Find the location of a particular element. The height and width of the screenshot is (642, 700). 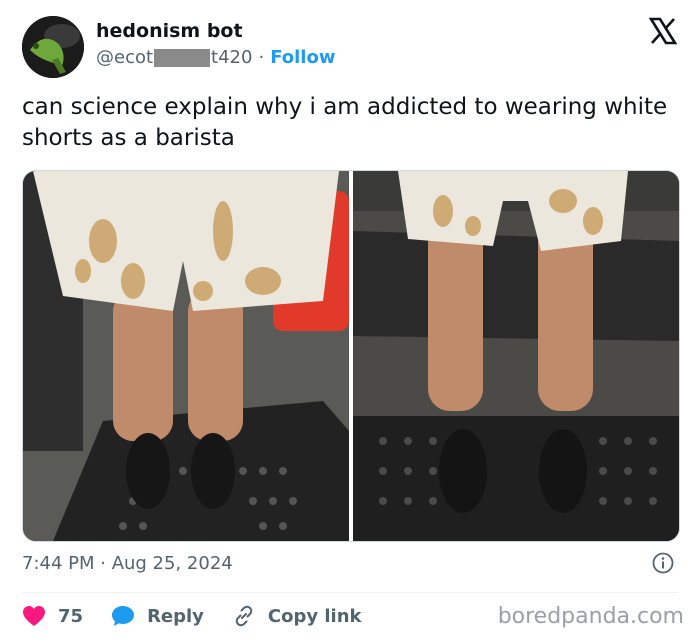

like-button: 75 is located at coordinates (52, 616).